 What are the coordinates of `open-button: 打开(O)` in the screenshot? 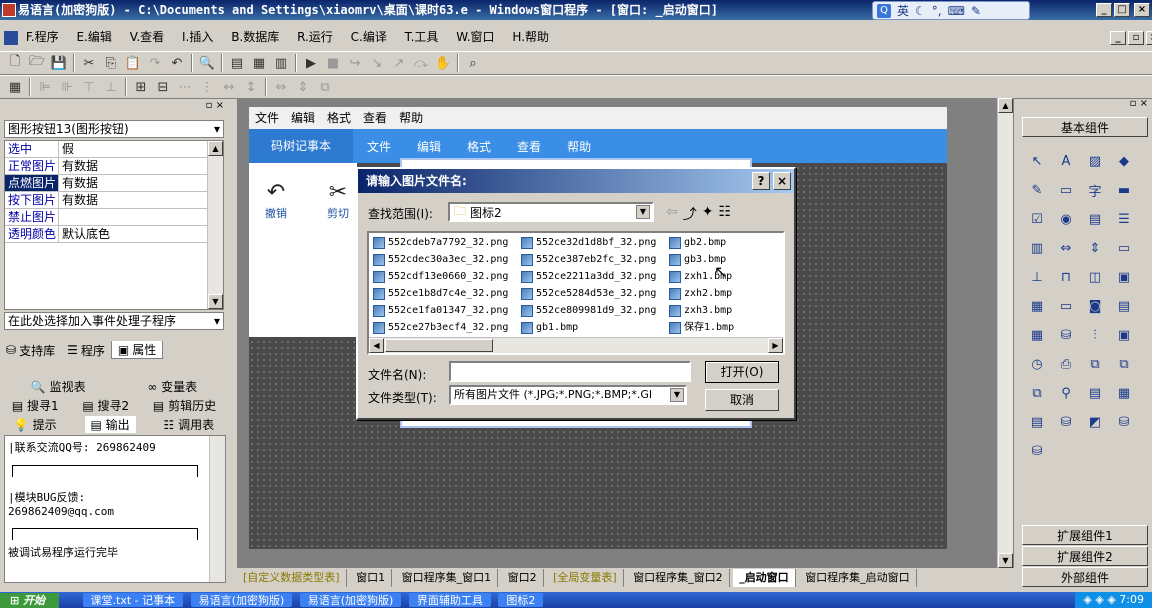 It's located at (742, 372).